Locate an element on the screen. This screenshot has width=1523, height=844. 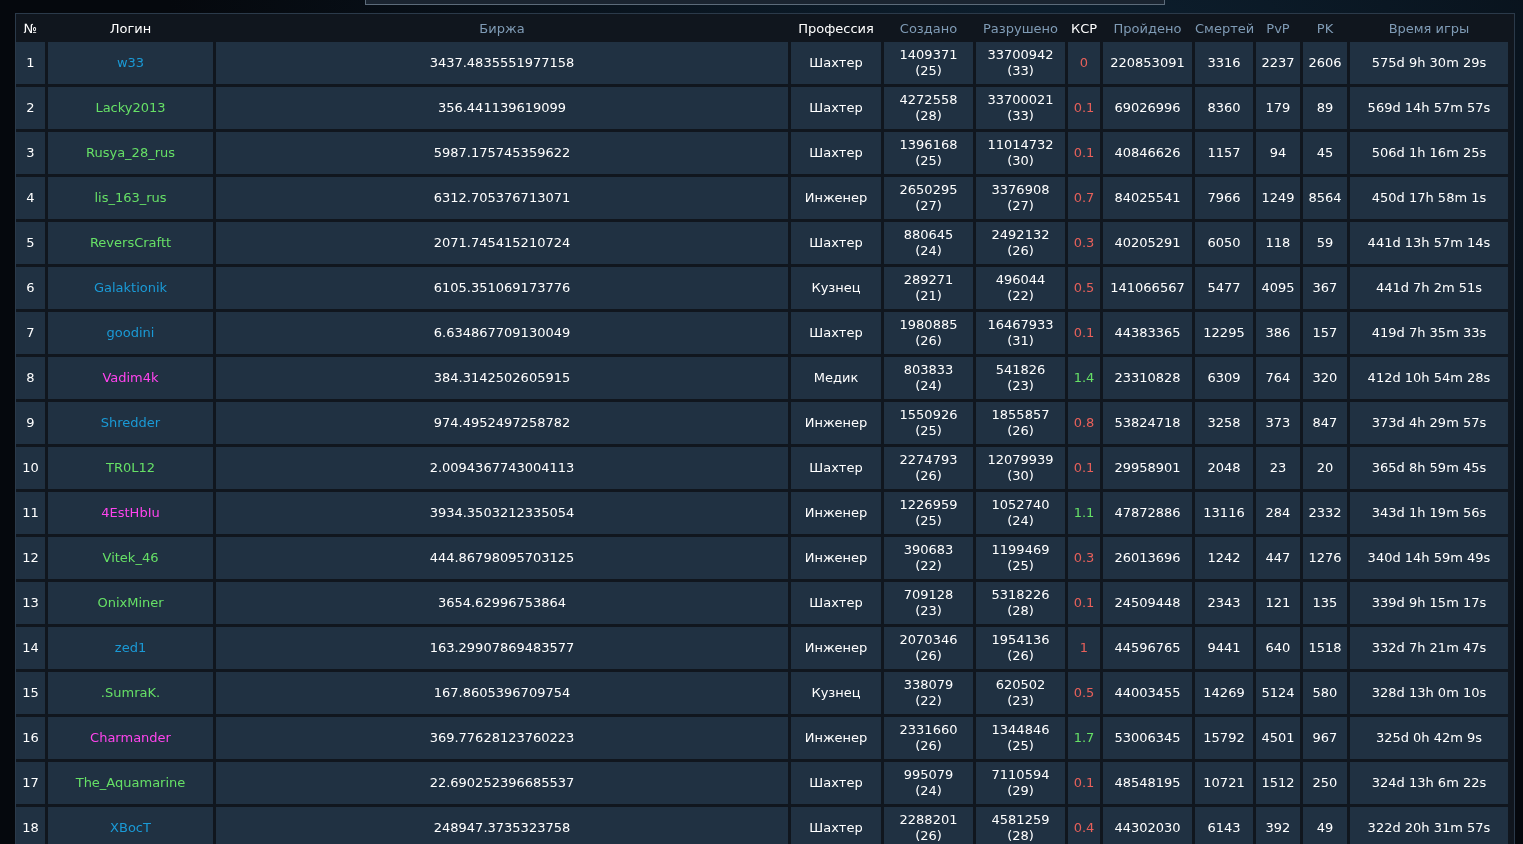
column-header: Логин is located at coordinates (130, 29).